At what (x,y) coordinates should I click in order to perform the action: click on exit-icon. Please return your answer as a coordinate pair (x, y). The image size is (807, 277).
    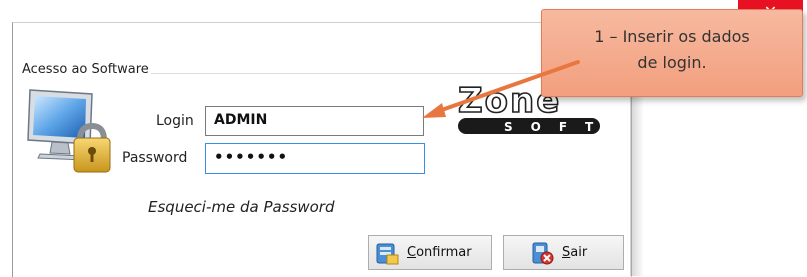
    Looking at the image, I should click on (543, 253).